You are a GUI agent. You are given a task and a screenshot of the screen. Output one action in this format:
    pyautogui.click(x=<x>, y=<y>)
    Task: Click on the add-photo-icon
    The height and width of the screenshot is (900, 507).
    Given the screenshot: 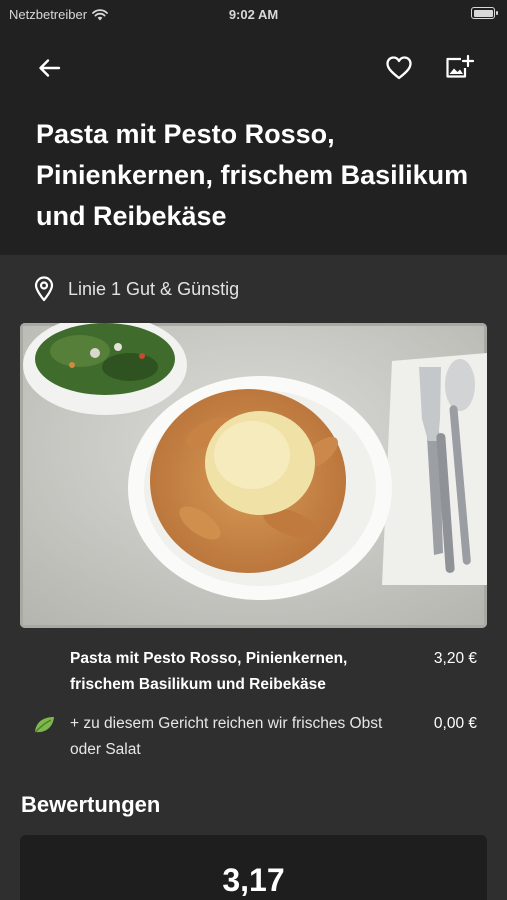 What is the action you would take?
    pyautogui.click(x=460, y=66)
    